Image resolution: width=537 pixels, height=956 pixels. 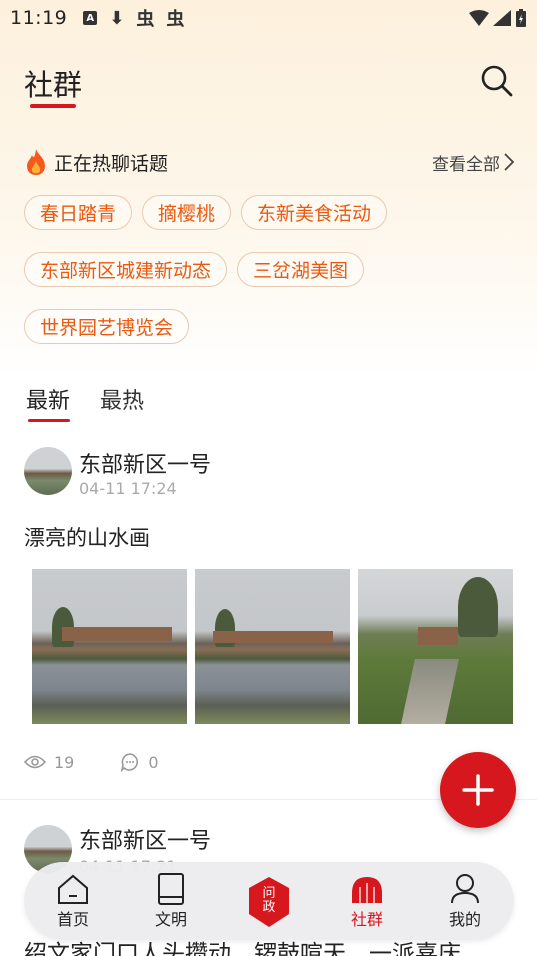 I want to click on see-all-label: 查看全部, so click(x=466, y=164).